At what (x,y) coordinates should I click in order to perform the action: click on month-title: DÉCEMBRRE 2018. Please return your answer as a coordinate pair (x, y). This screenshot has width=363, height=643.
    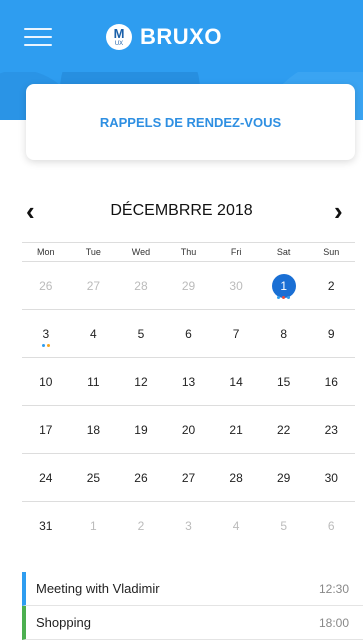
    Looking at the image, I should click on (181, 210).